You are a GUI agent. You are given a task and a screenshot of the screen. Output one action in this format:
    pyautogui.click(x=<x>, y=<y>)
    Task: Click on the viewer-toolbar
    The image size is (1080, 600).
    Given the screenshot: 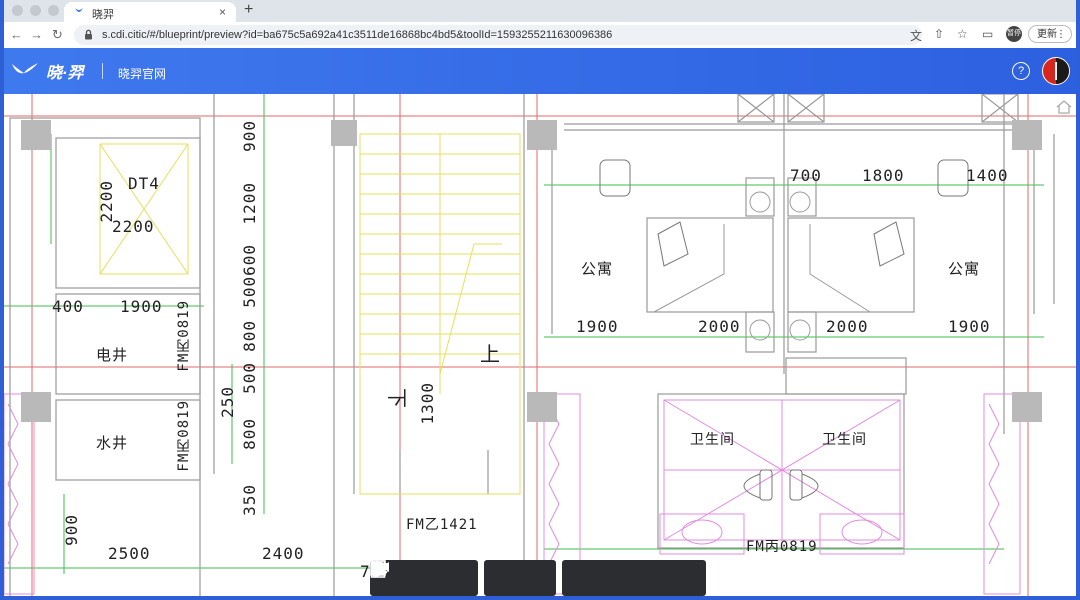 What is the action you would take?
    pyautogui.click(x=538, y=578)
    